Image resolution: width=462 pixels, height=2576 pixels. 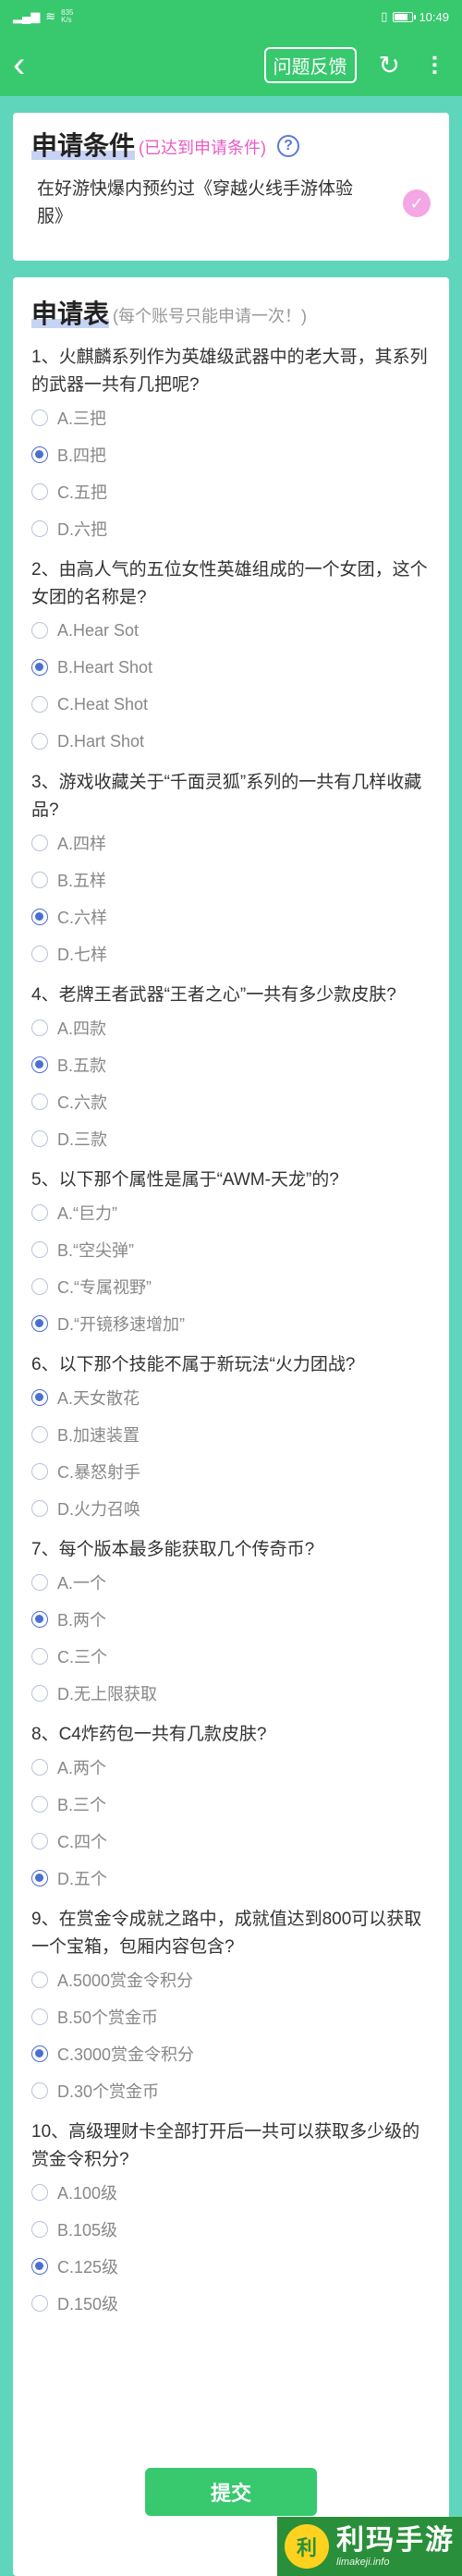 What do you see at coordinates (233, 1656) in the screenshot?
I see `answer-option: C.三个` at bounding box center [233, 1656].